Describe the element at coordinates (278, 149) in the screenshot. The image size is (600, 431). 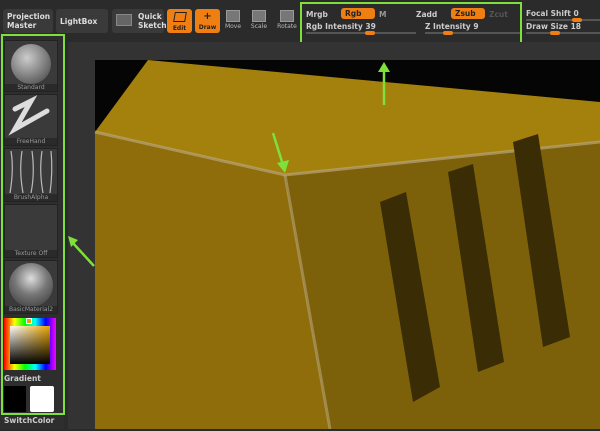
I see `arrow-down-icon` at that location.